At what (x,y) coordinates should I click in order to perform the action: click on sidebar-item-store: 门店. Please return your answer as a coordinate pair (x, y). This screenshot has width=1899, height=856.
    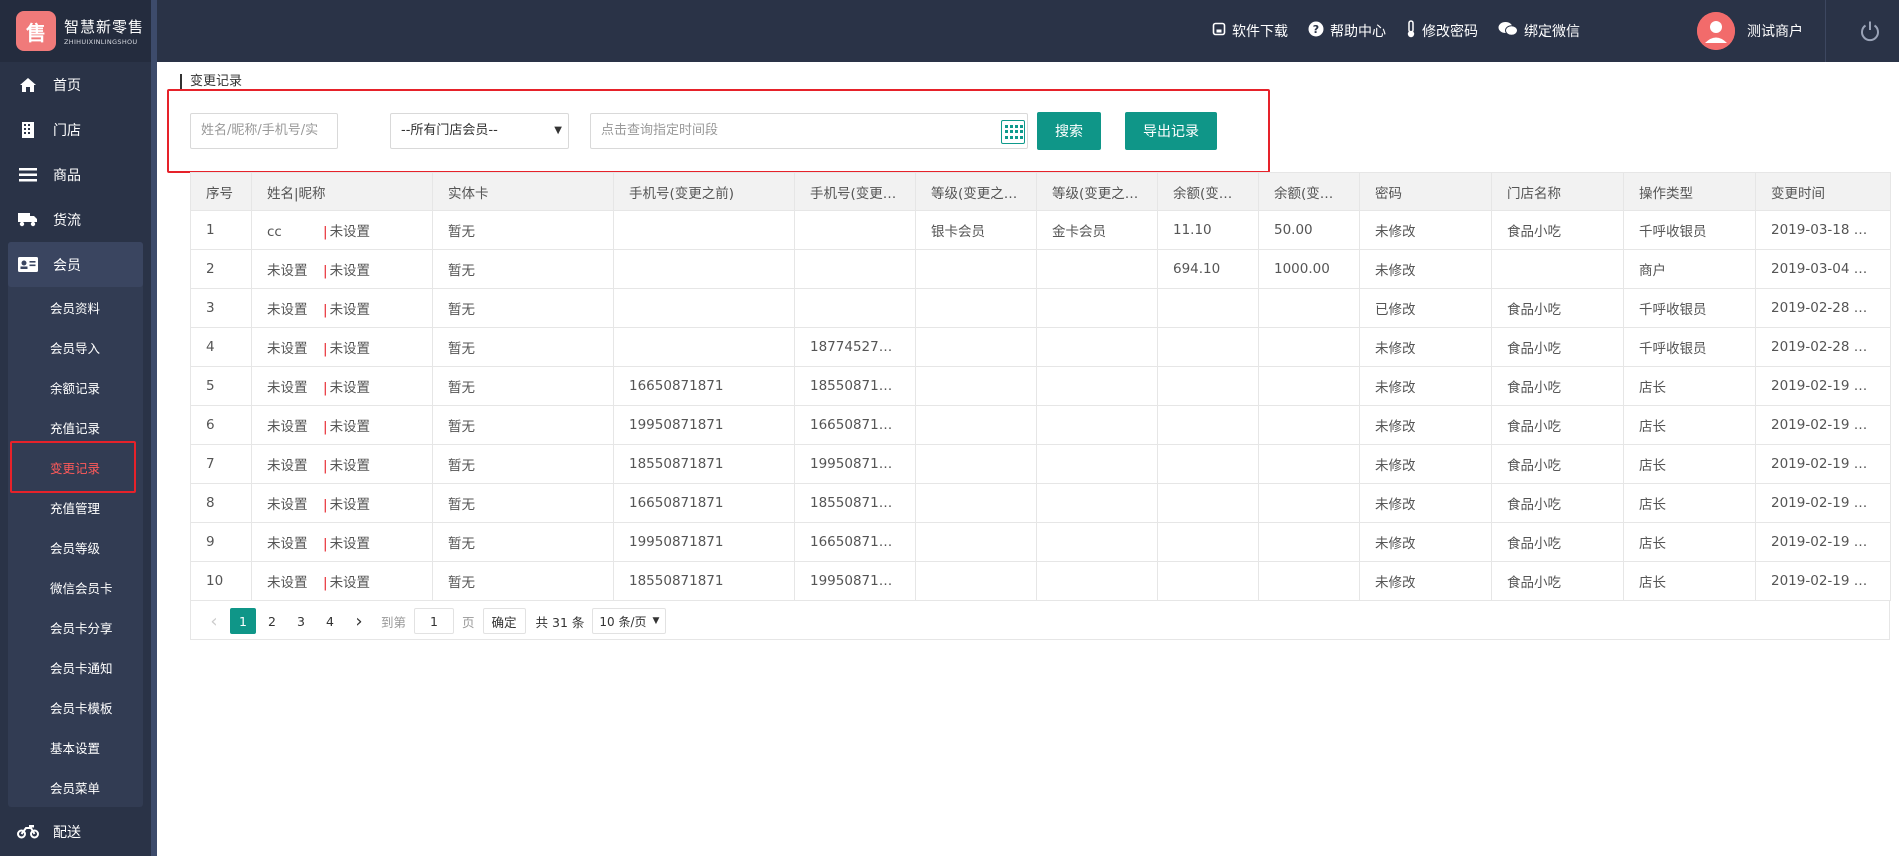
    Looking at the image, I should click on (75, 129).